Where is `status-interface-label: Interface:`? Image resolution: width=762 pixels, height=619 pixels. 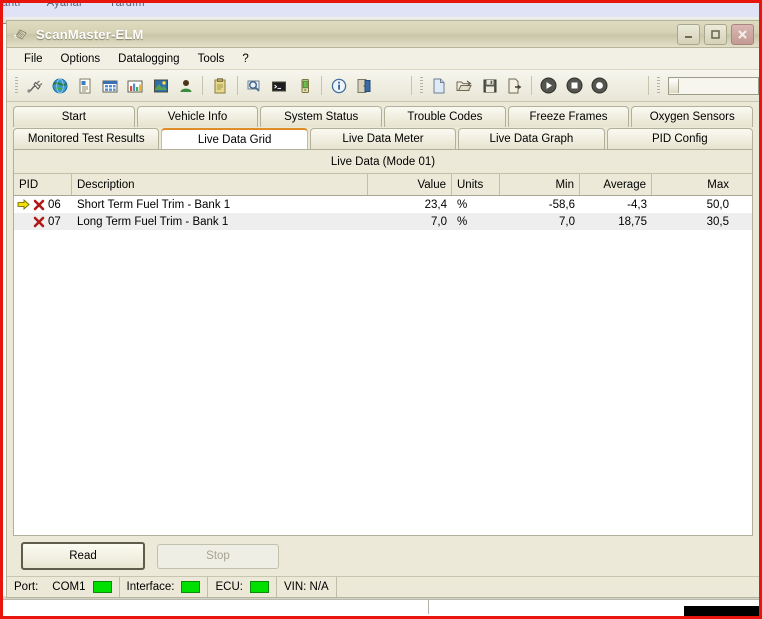
status-interface-label: Interface: is located at coordinates (150, 587).